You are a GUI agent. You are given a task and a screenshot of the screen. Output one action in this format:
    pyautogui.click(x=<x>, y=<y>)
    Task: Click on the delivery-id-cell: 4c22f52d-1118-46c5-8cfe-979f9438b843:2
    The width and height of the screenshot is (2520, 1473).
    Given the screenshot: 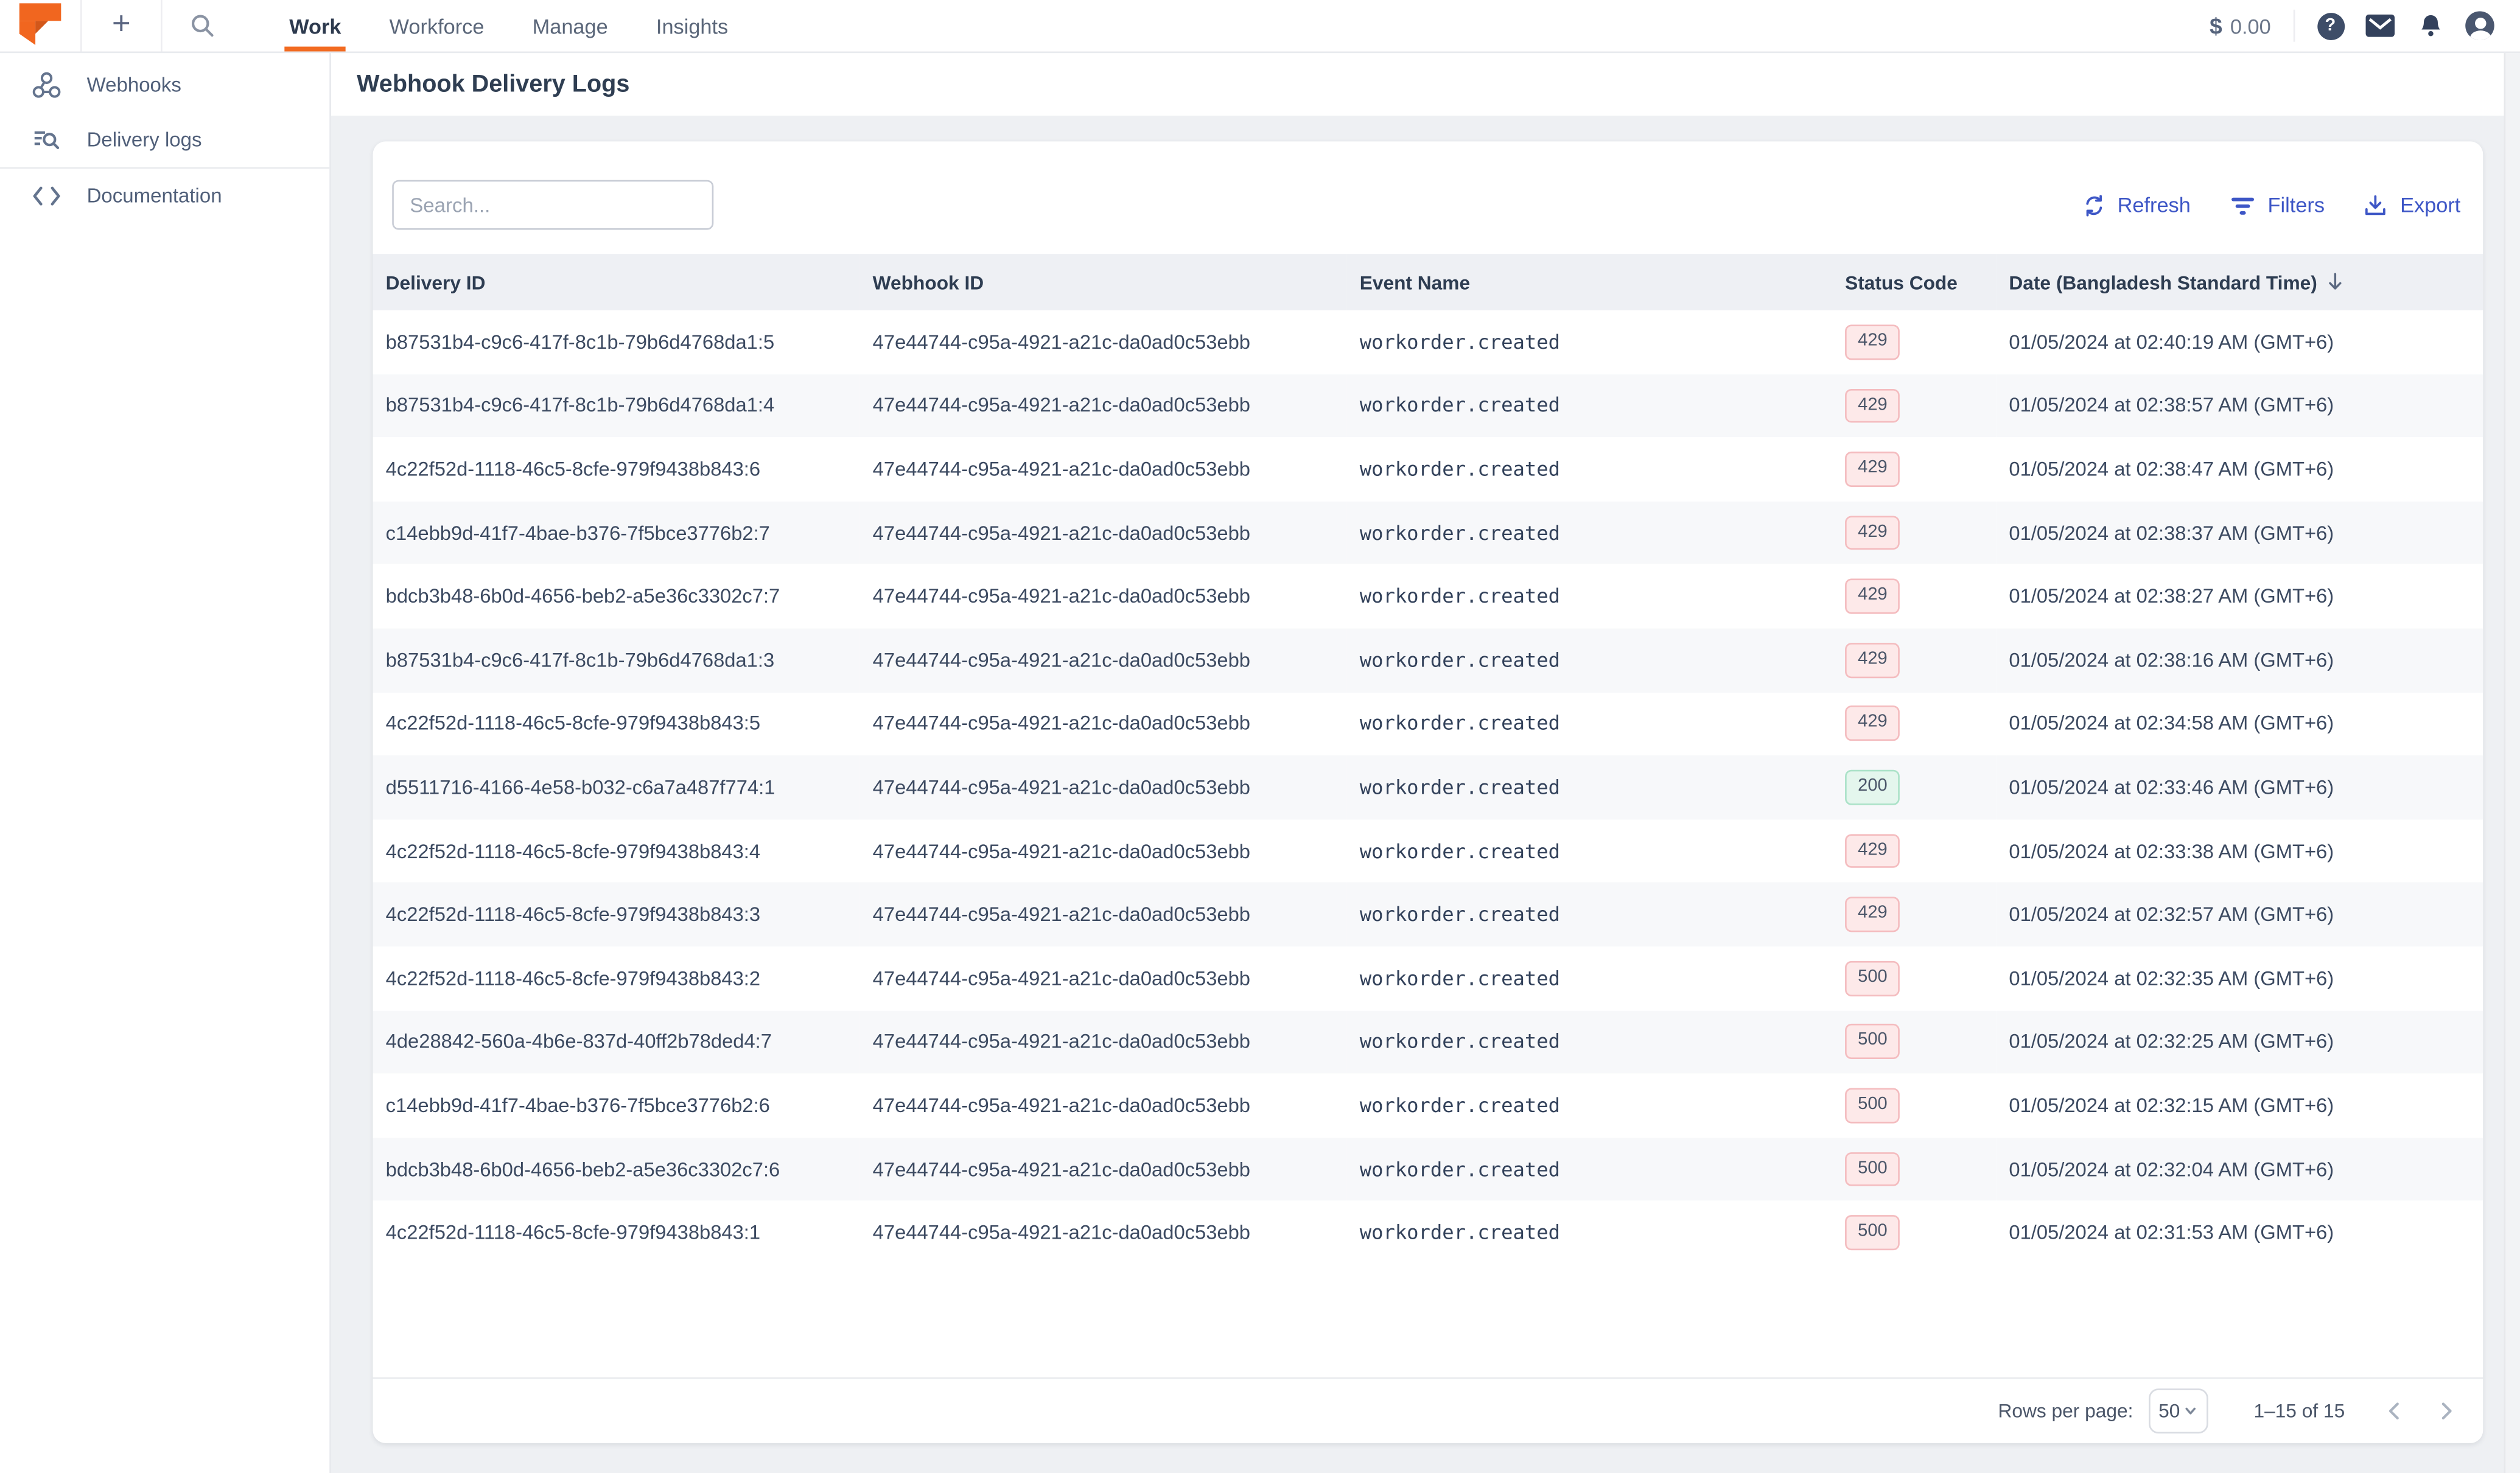 What is the action you would take?
    pyautogui.click(x=573, y=978)
    